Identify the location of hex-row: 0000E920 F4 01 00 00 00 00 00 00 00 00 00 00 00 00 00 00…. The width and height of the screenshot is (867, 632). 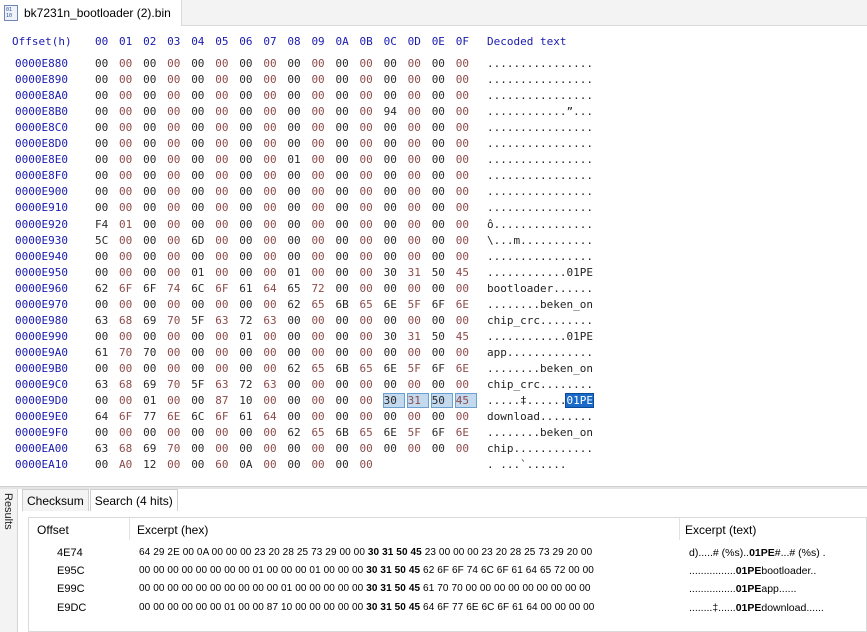
(433, 226).